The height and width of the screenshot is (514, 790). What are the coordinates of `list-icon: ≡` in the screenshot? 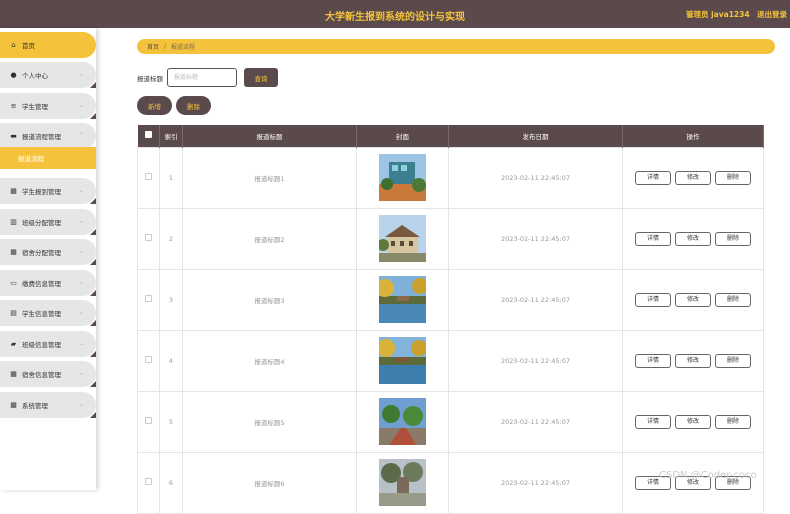 It's located at (13, 105).